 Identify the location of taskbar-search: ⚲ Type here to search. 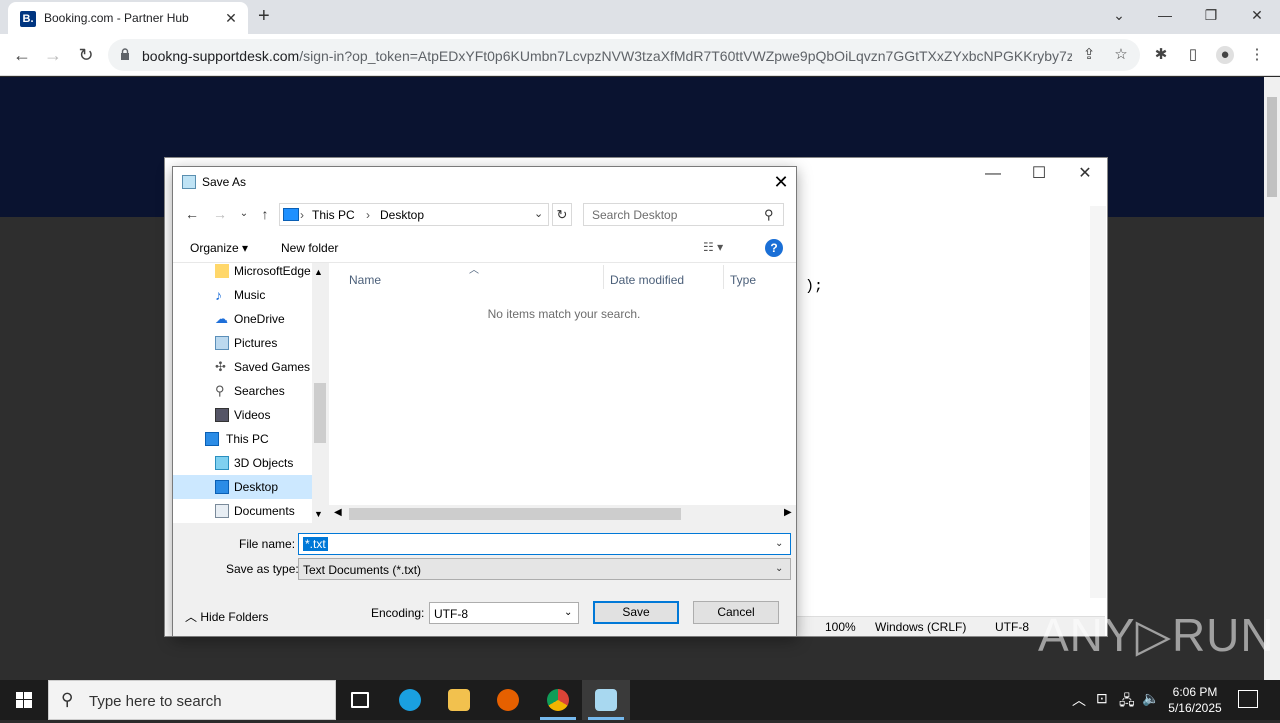
(192, 700).